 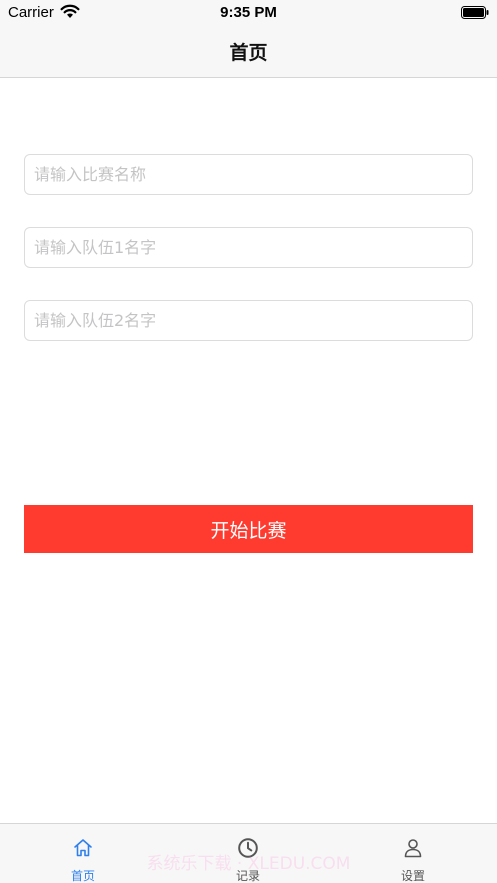 I want to click on tab-records: 记录, so click(x=248, y=853).